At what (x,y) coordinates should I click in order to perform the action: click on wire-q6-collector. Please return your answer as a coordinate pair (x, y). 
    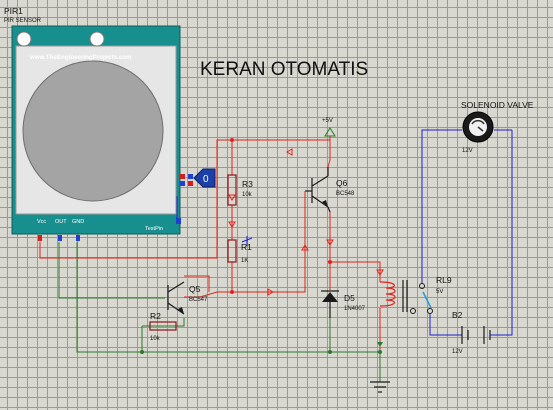
    Looking at the image, I should click on (329, 160).